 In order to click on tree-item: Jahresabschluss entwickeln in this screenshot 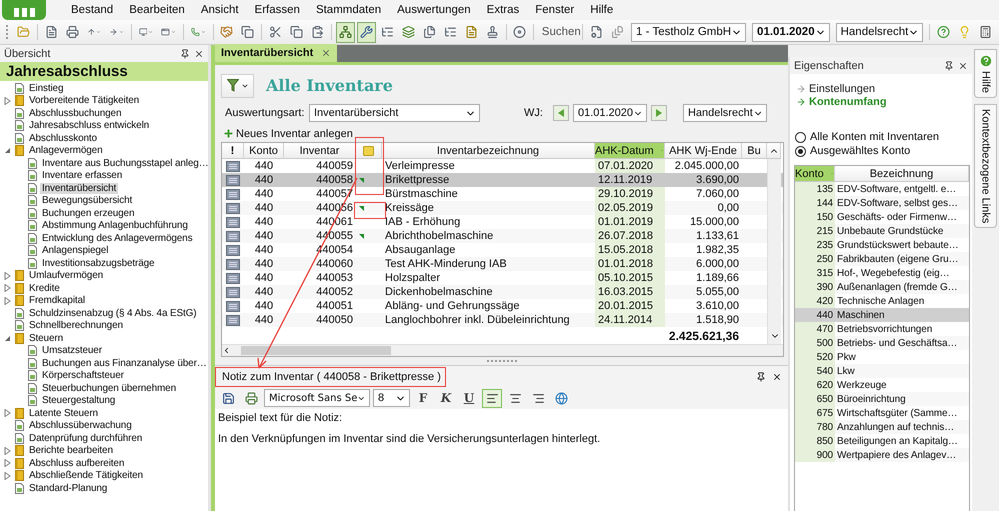, I will do `click(89, 126)`.